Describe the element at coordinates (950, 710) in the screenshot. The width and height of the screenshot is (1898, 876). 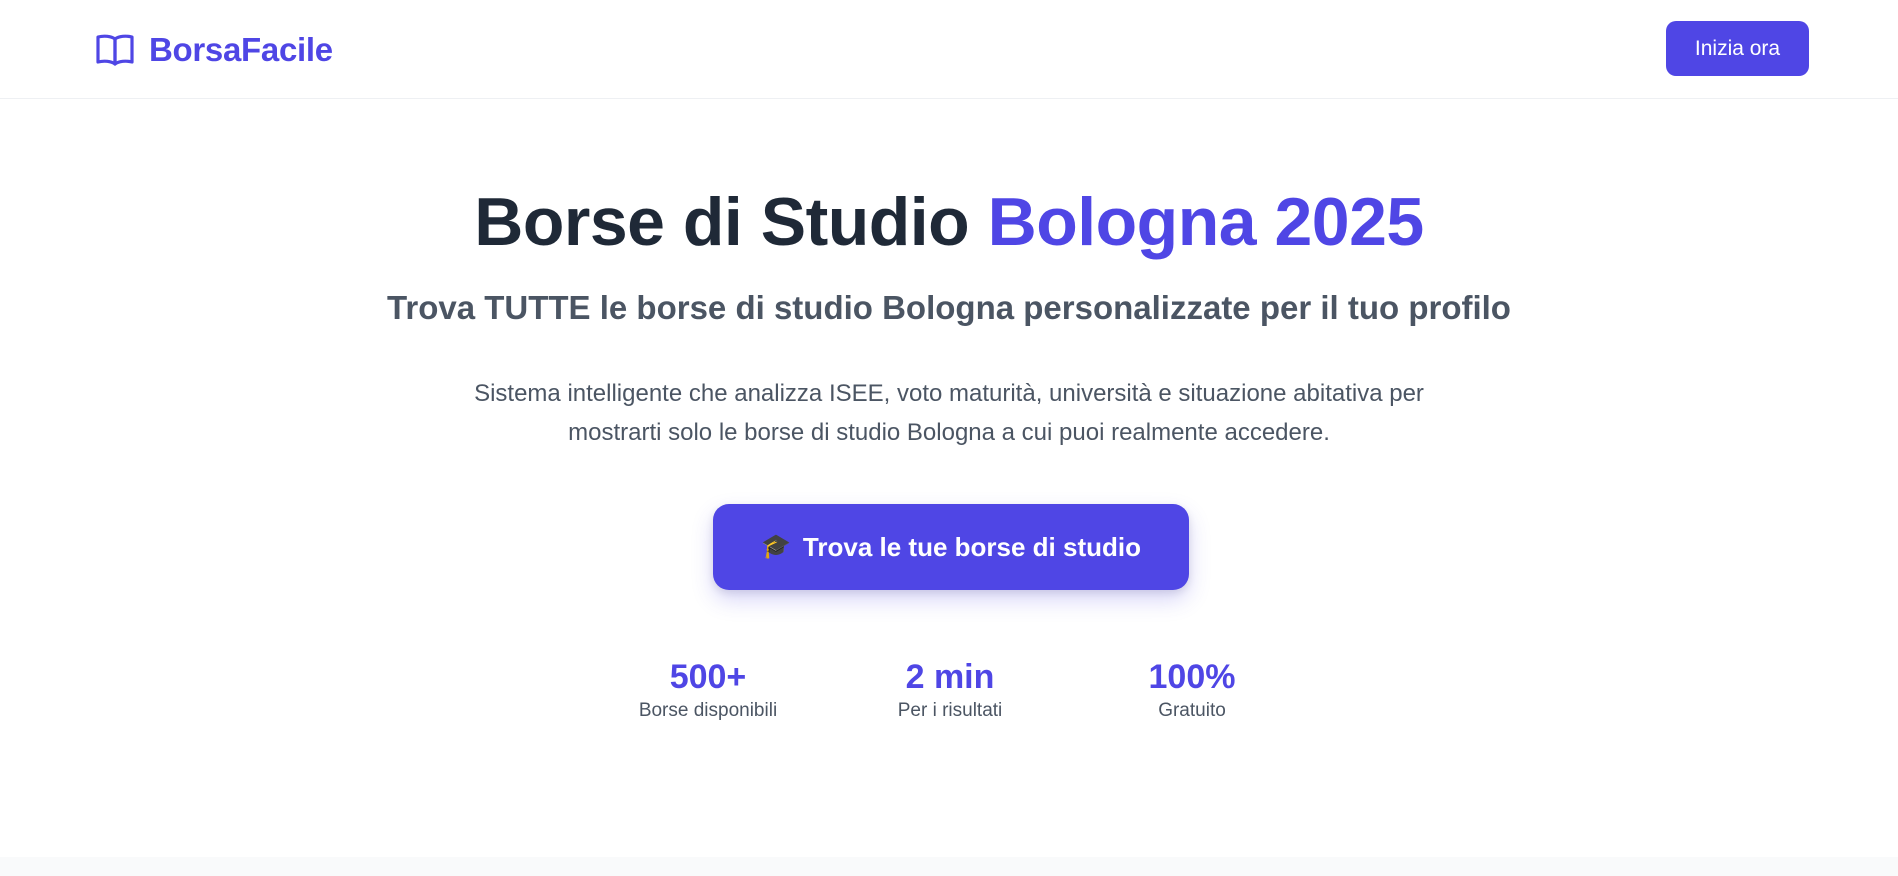
I see `stat-label: Per i risultati` at that location.